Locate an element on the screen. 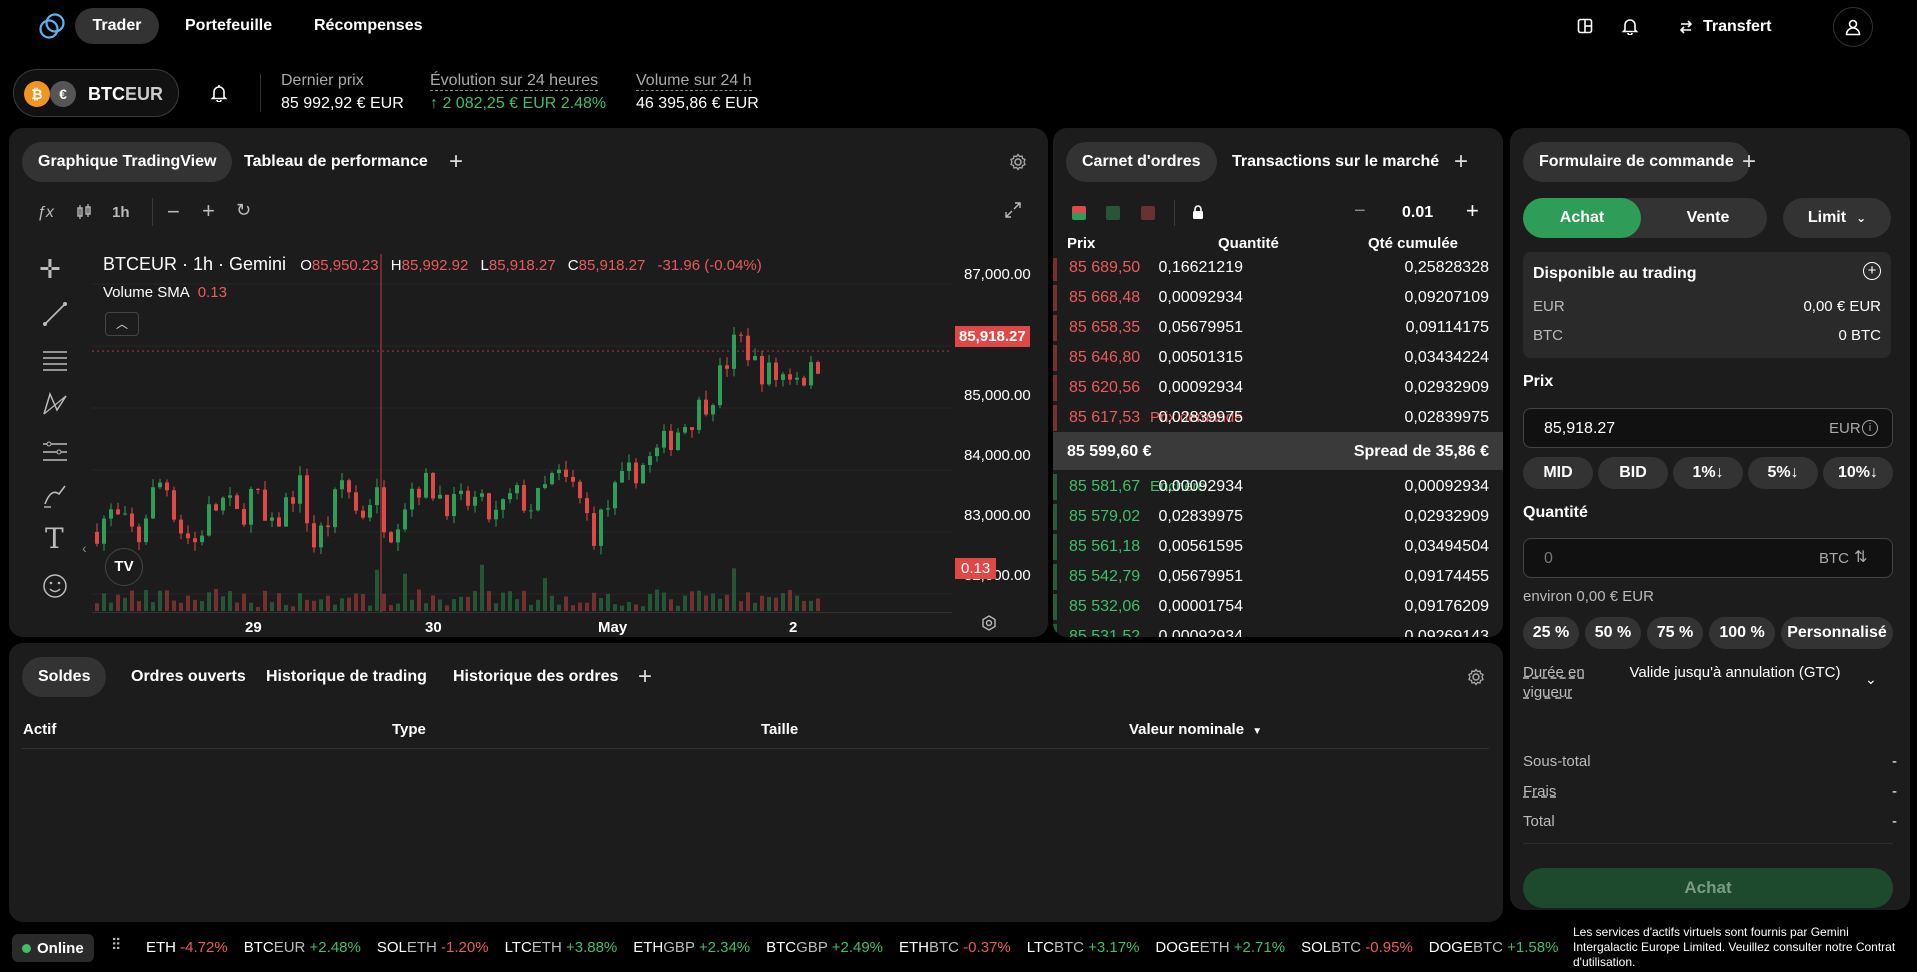 The height and width of the screenshot is (972, 1917). tab-orderbook: Carnet d'ordres is located at coordinates (1141, 162).